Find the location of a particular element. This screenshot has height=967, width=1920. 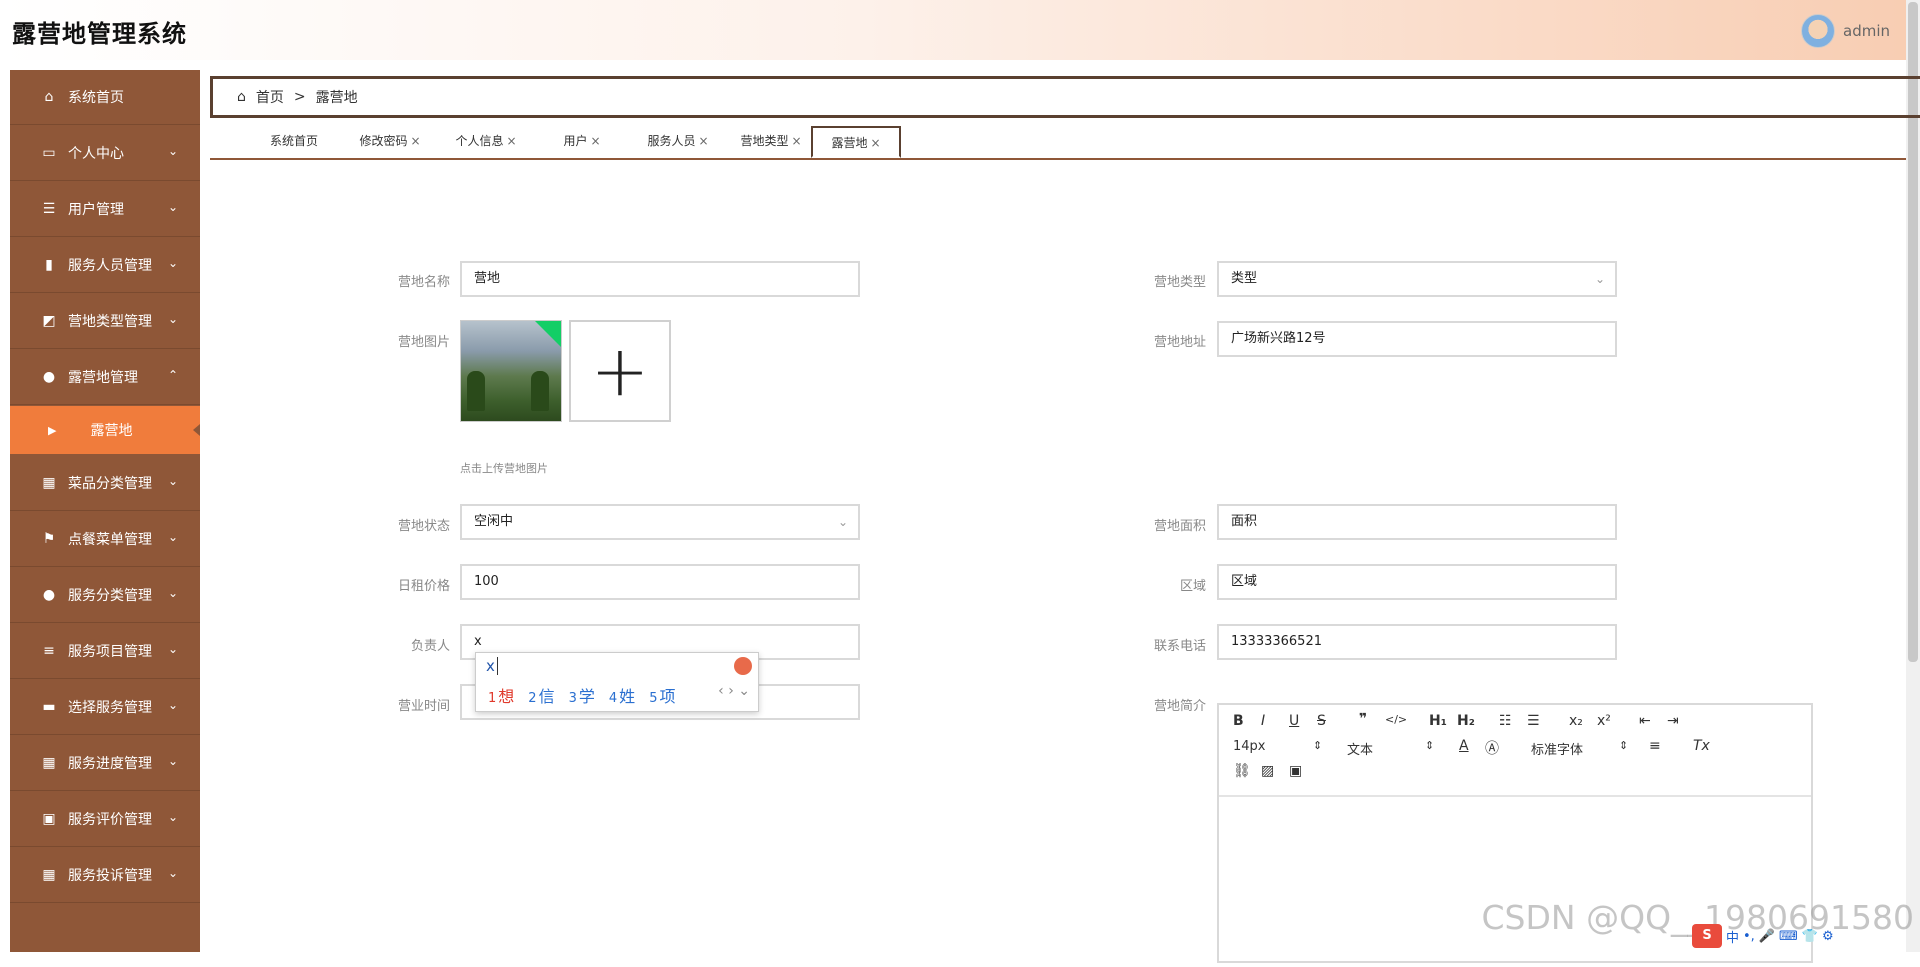

sidebar-subitem-campsite: ▶ 露营地 is located at coordinates (105, 430).